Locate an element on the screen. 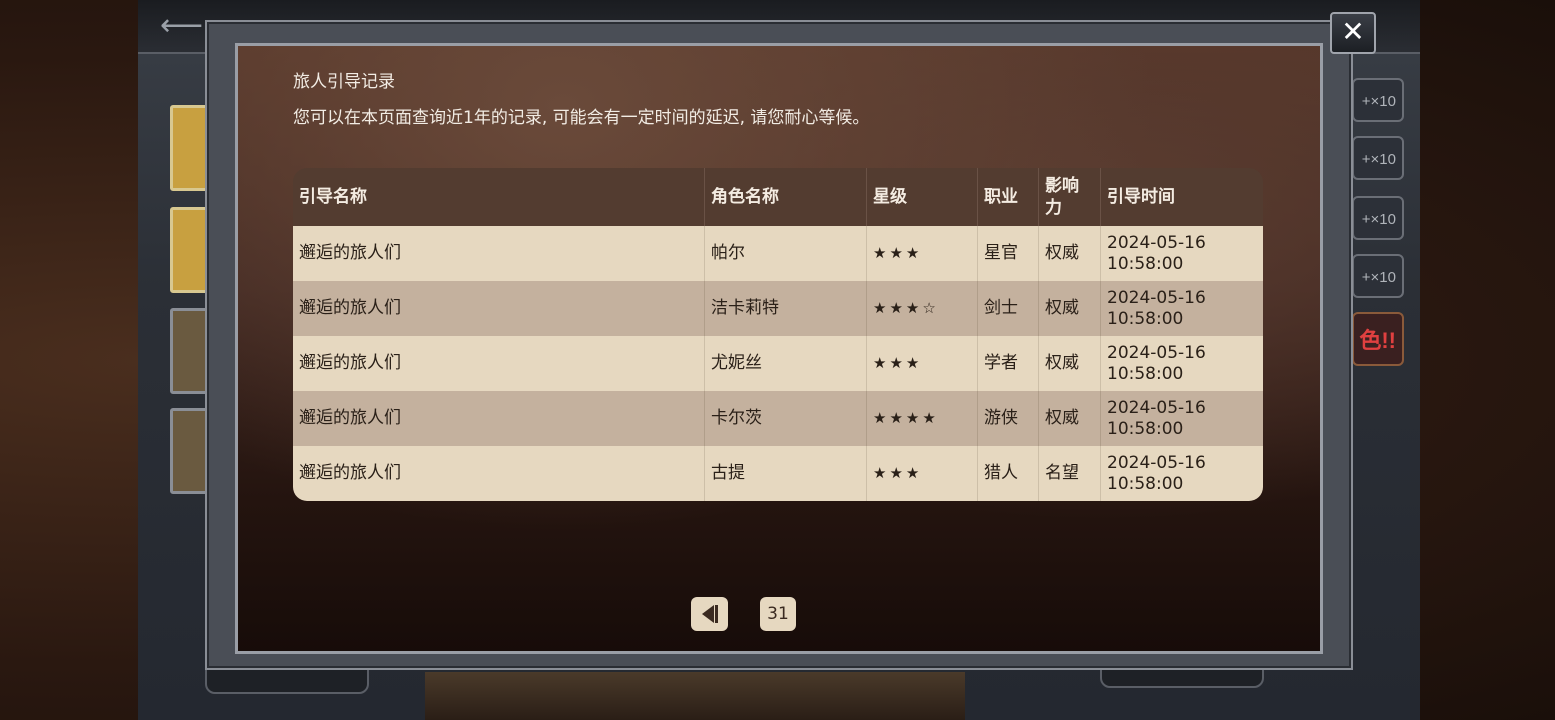  prev-page-icon is located at coordinates (708, 614).